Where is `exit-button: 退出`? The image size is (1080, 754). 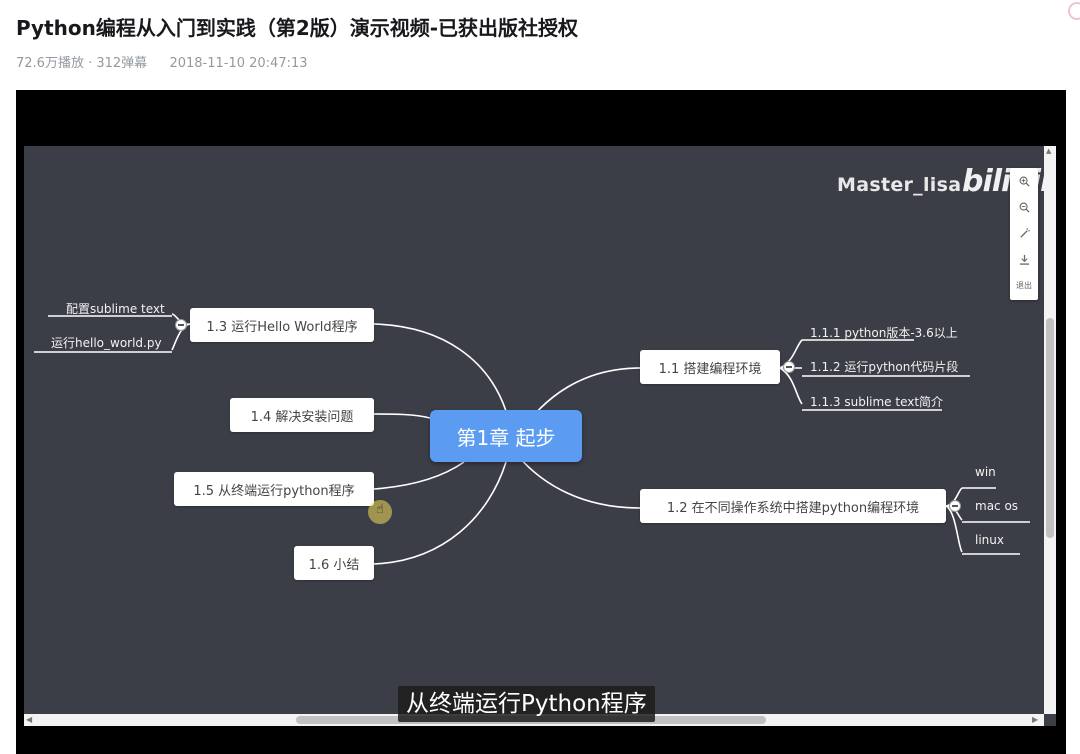 exit-button: 退出 is located at coordinates (1024, 285).